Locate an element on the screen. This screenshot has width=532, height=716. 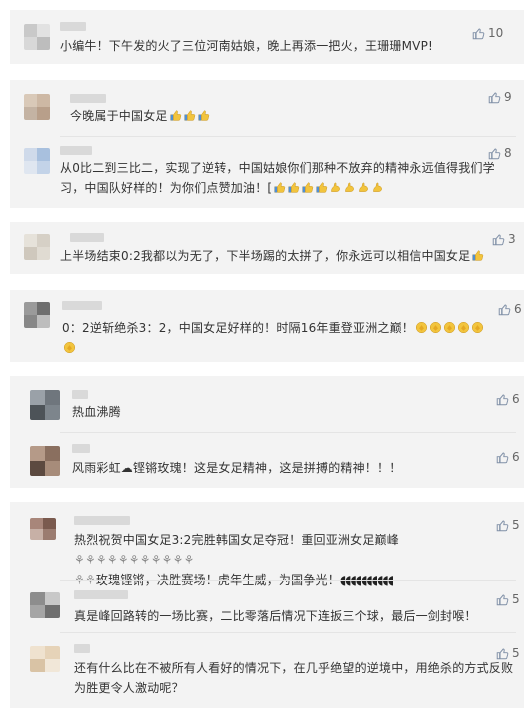
like-button: 9 is located at coordinates (500, 97).